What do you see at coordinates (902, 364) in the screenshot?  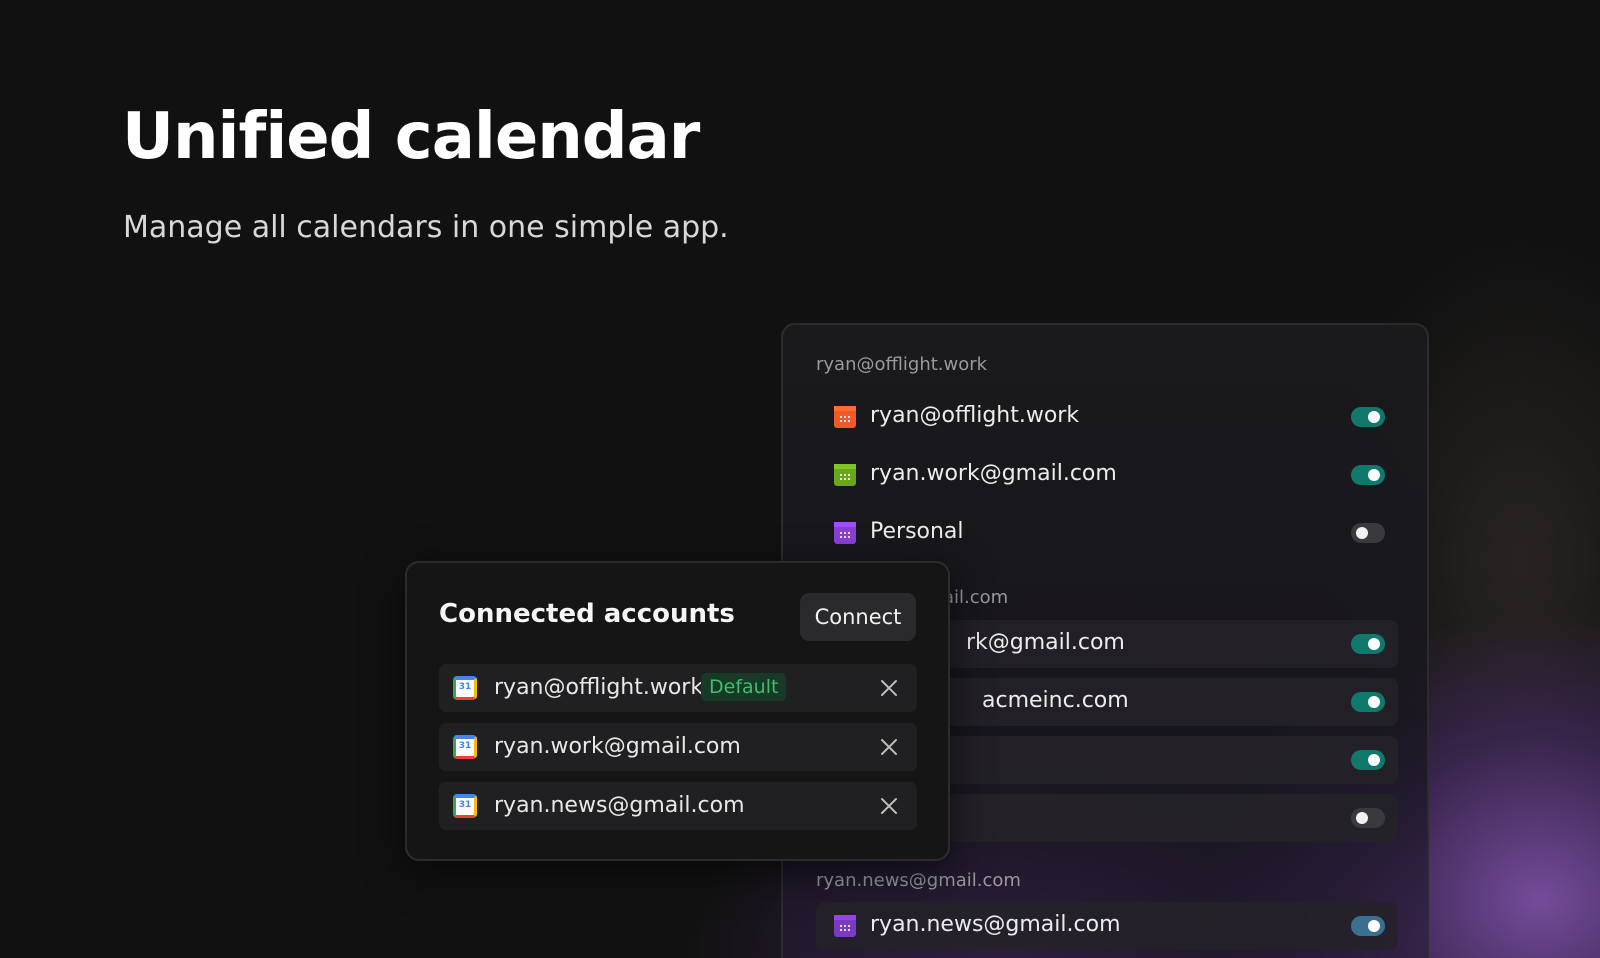 I see `group-label: ryan@offlight.work` at bounding box center [902, 364].